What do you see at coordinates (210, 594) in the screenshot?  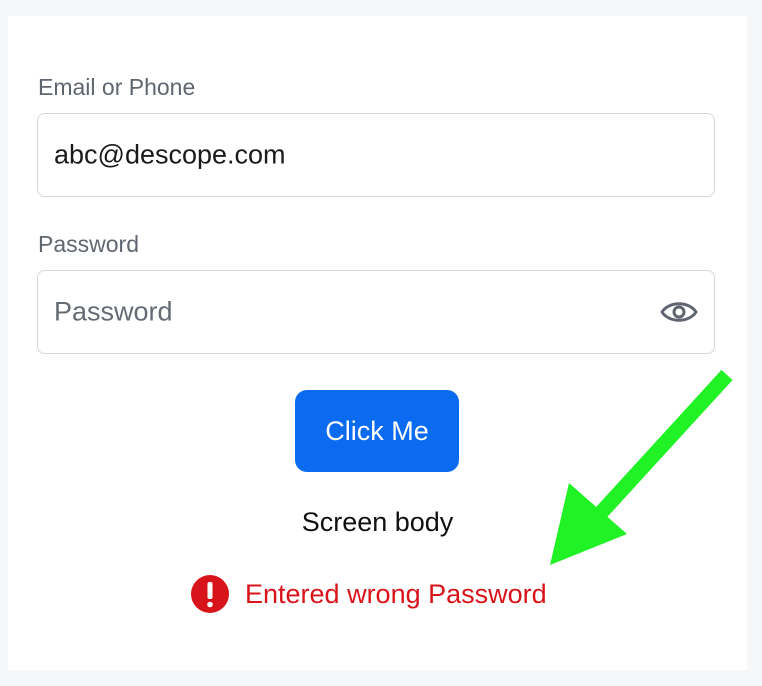 I see `error-icon` at bounding box center [210, 594].